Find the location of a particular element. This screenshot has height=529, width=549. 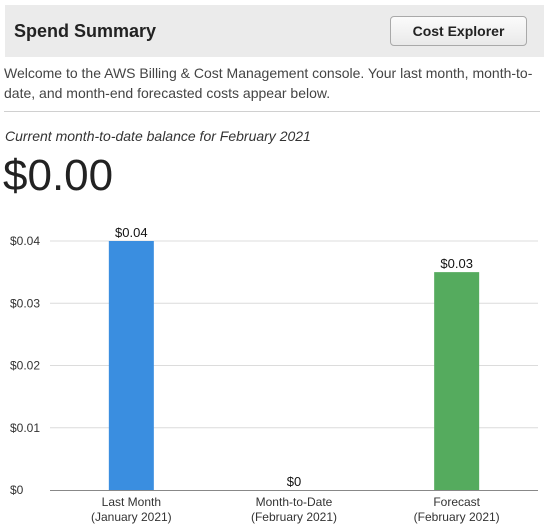

category-sublabel: (January 2021) is located at coordinates (131, 517).